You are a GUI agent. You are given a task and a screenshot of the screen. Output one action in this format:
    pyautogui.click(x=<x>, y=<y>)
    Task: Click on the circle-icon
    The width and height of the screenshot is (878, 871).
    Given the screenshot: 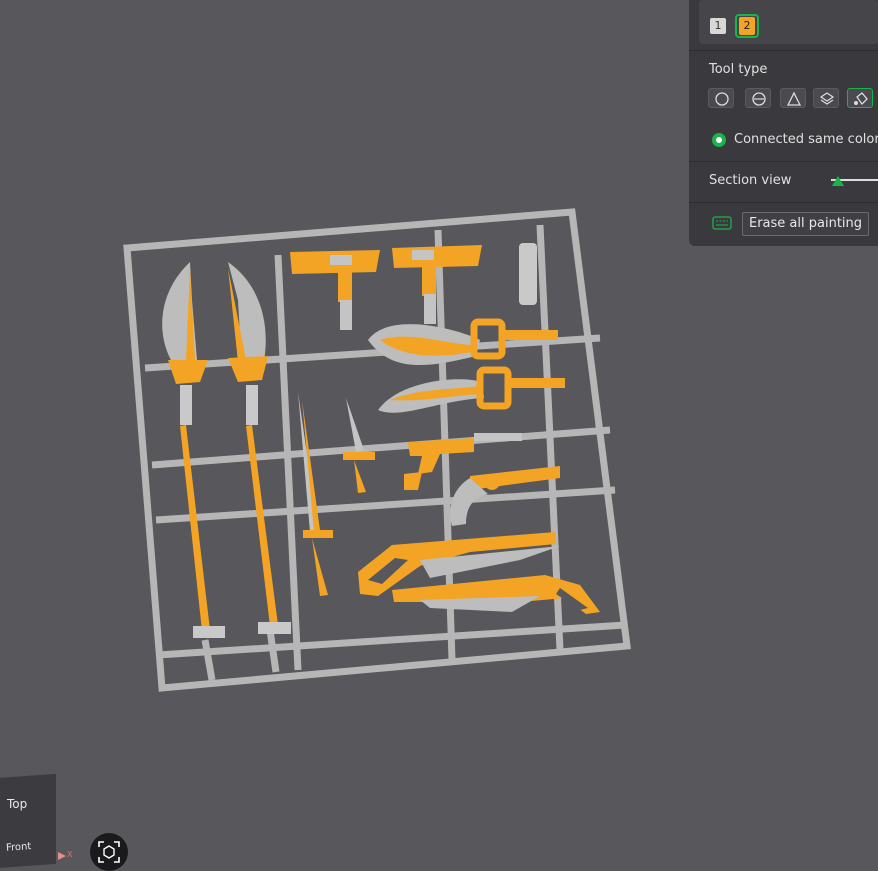 What is the action you would take?
    pyautogui.click(x=722, y=99)
    